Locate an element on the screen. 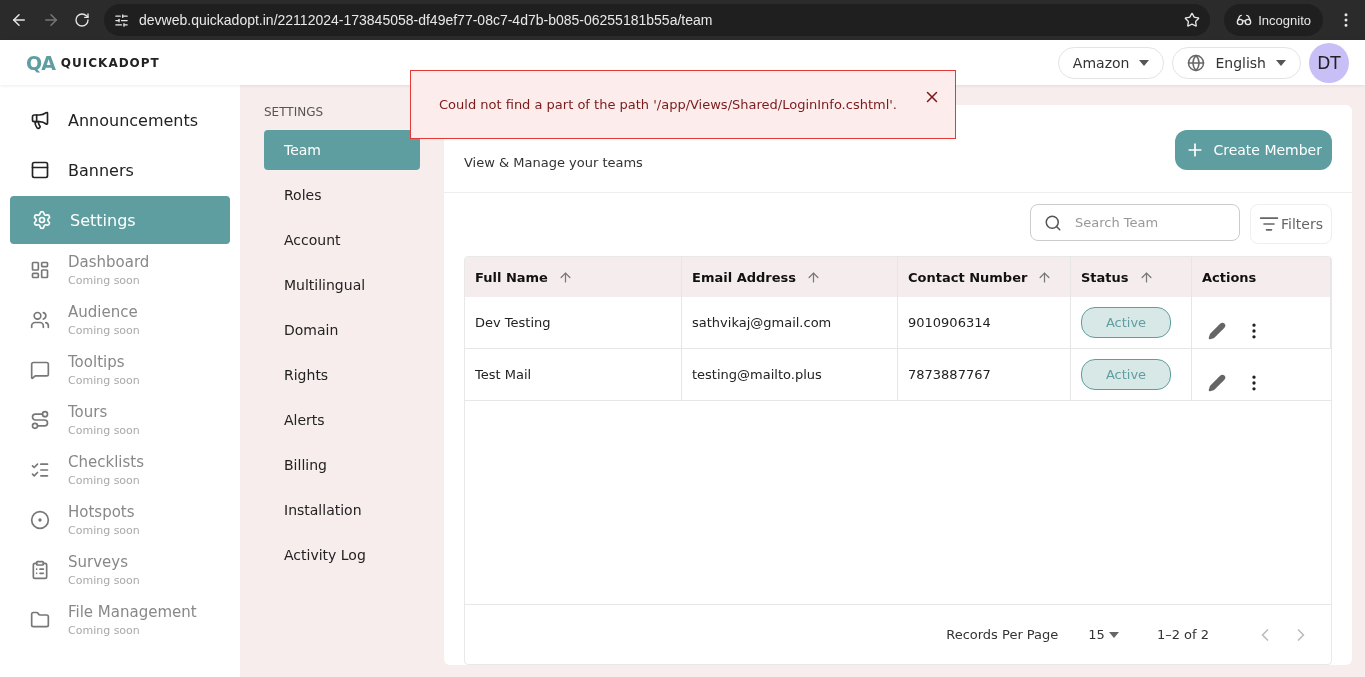  speech-bubble-icon is located at coordinates (40, 370).